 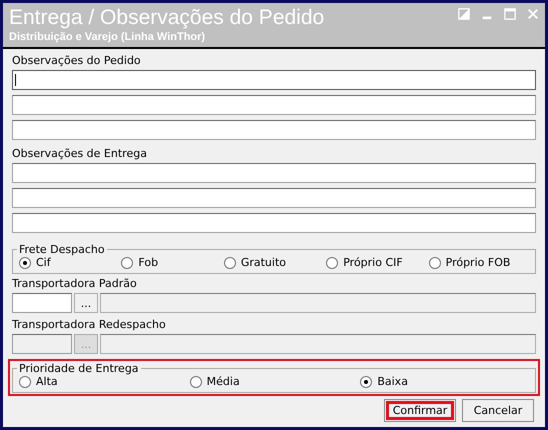 I want to click on radio-option: Baixa, so click(x=446, y=381).